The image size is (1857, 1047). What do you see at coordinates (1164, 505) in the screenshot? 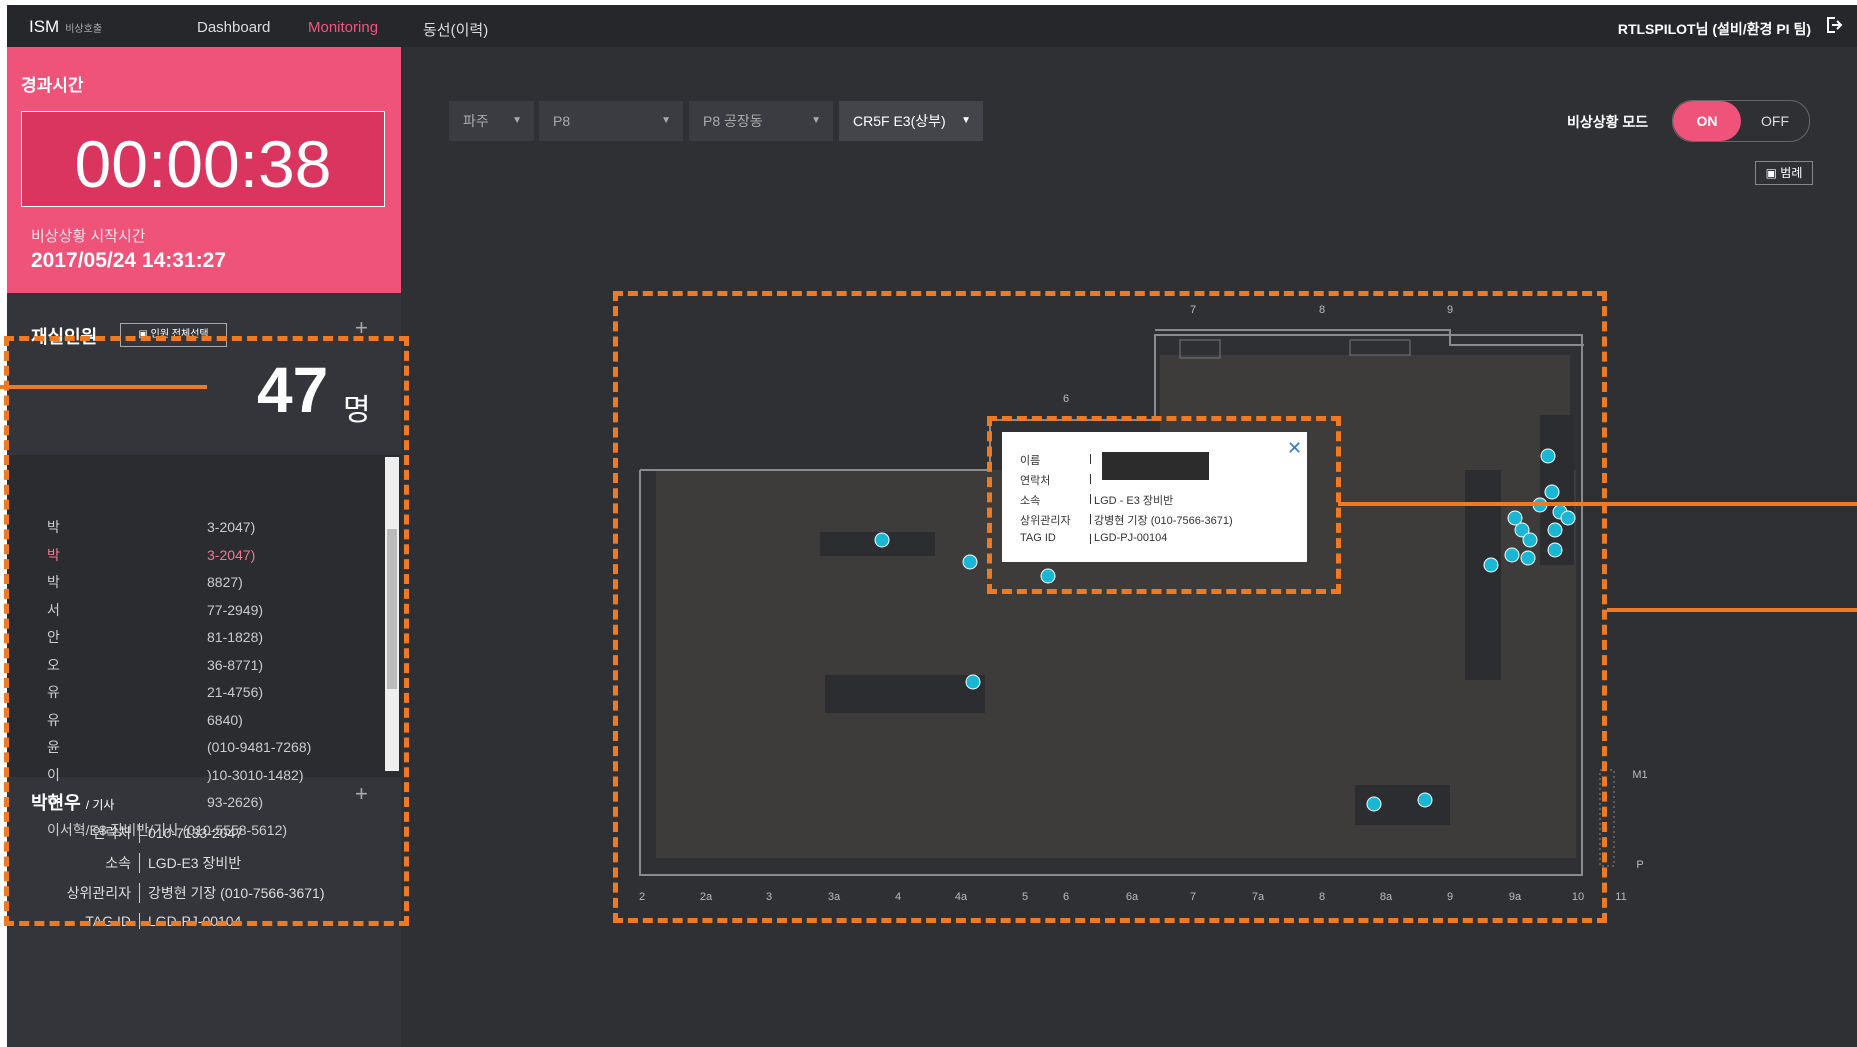
I see `highlight-popup` at bounding box center [1164, 505].